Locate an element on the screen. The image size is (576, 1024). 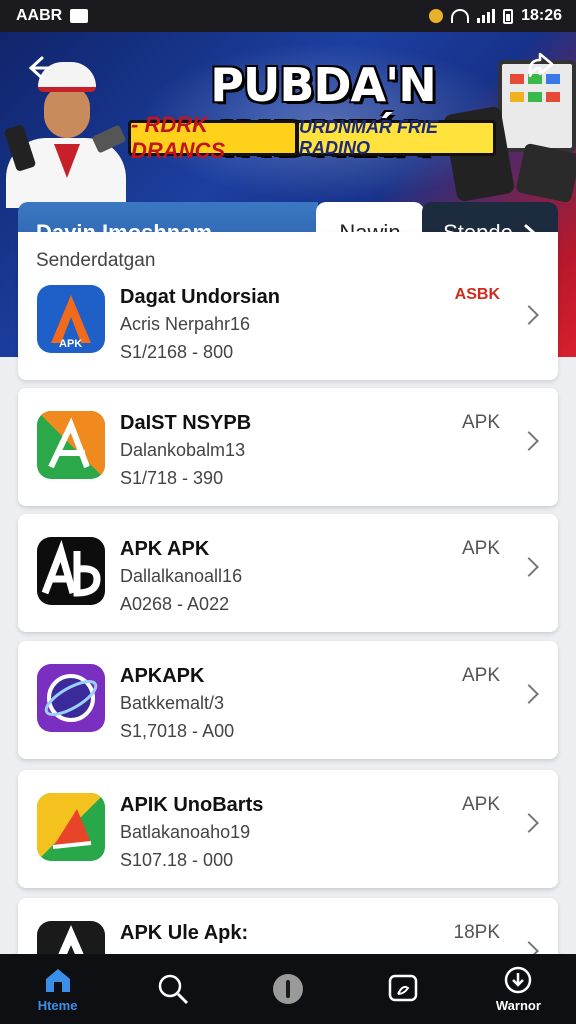
app-developer: Batlakanoaho19 is located at coordinates (185, 832).